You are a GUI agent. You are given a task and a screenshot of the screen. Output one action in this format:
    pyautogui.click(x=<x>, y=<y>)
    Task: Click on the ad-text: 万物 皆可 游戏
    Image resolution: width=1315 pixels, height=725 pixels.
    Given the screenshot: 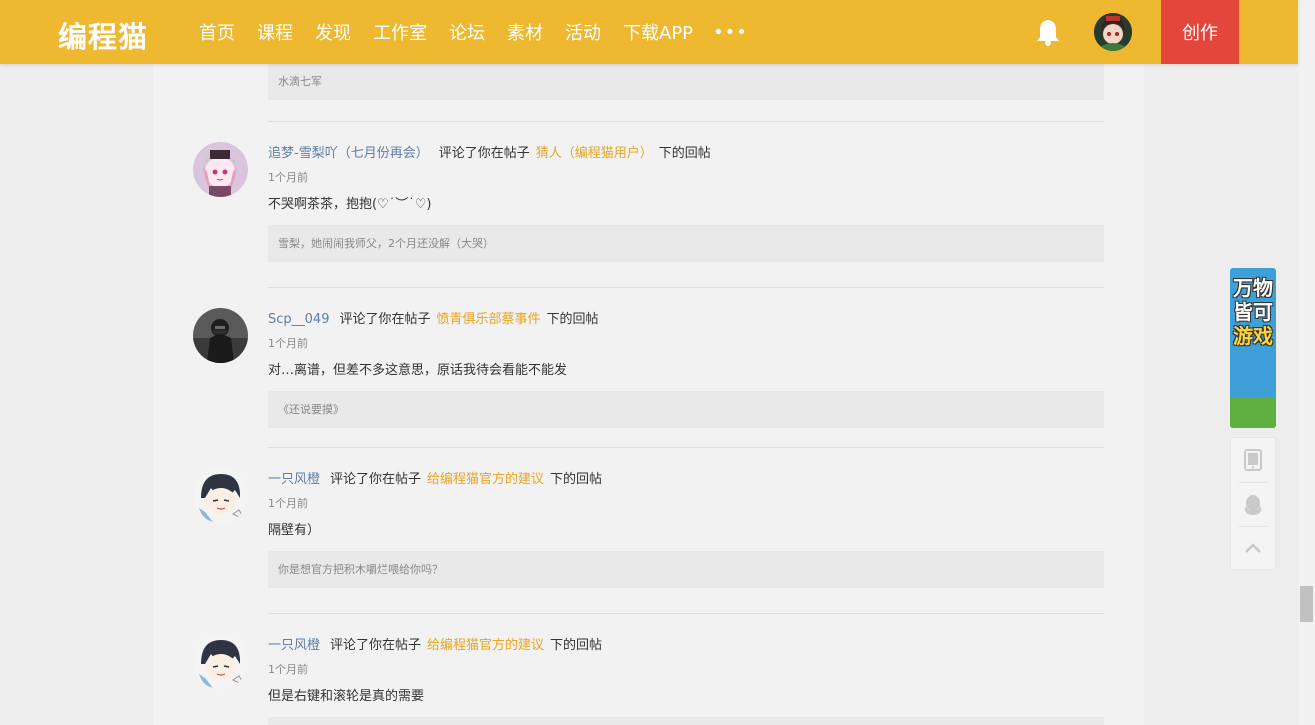 What is the action you would take?
    pyautogui.click(x=1253, y=312)
    